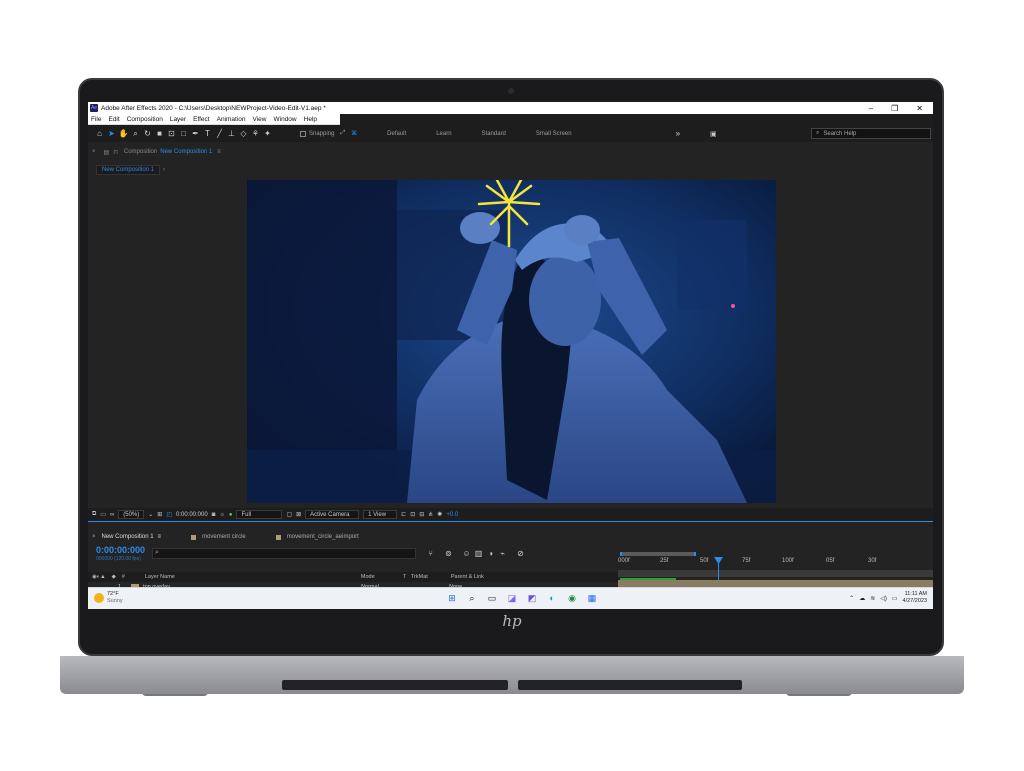 This screenshot has height=771, width=1024. What do you see at coordinates (310, 119) in the screenshot?
I see `menu-help: Help` at bounding box center [310, 119].